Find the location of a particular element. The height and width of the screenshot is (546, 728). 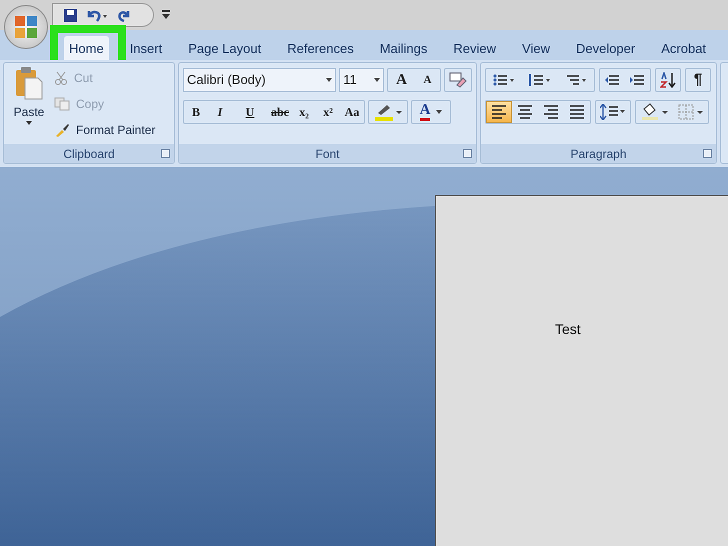

align-button is located at coordinates (499, 112).